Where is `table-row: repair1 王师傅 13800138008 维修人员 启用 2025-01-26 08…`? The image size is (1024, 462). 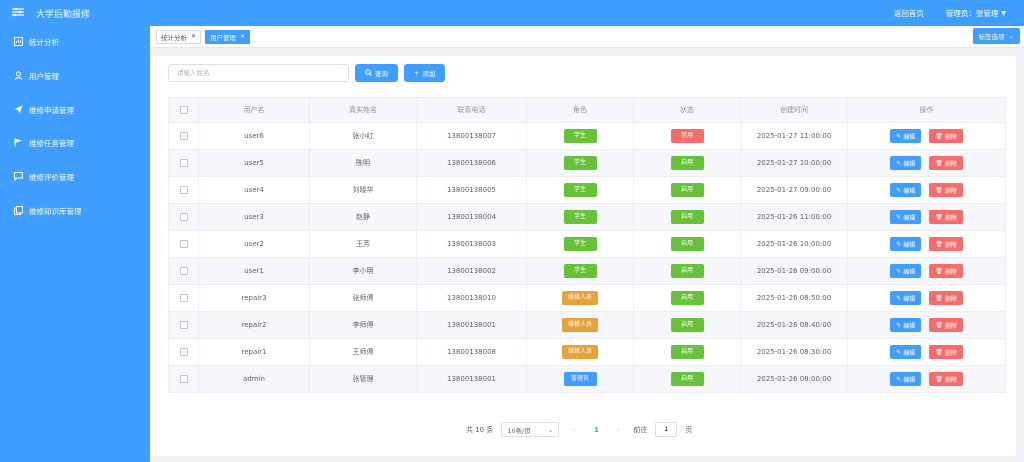
table-row: repair1 王师傅 13800138008 维修人员 启用 2025-01-26 08… is located at coordinates (587, 352).